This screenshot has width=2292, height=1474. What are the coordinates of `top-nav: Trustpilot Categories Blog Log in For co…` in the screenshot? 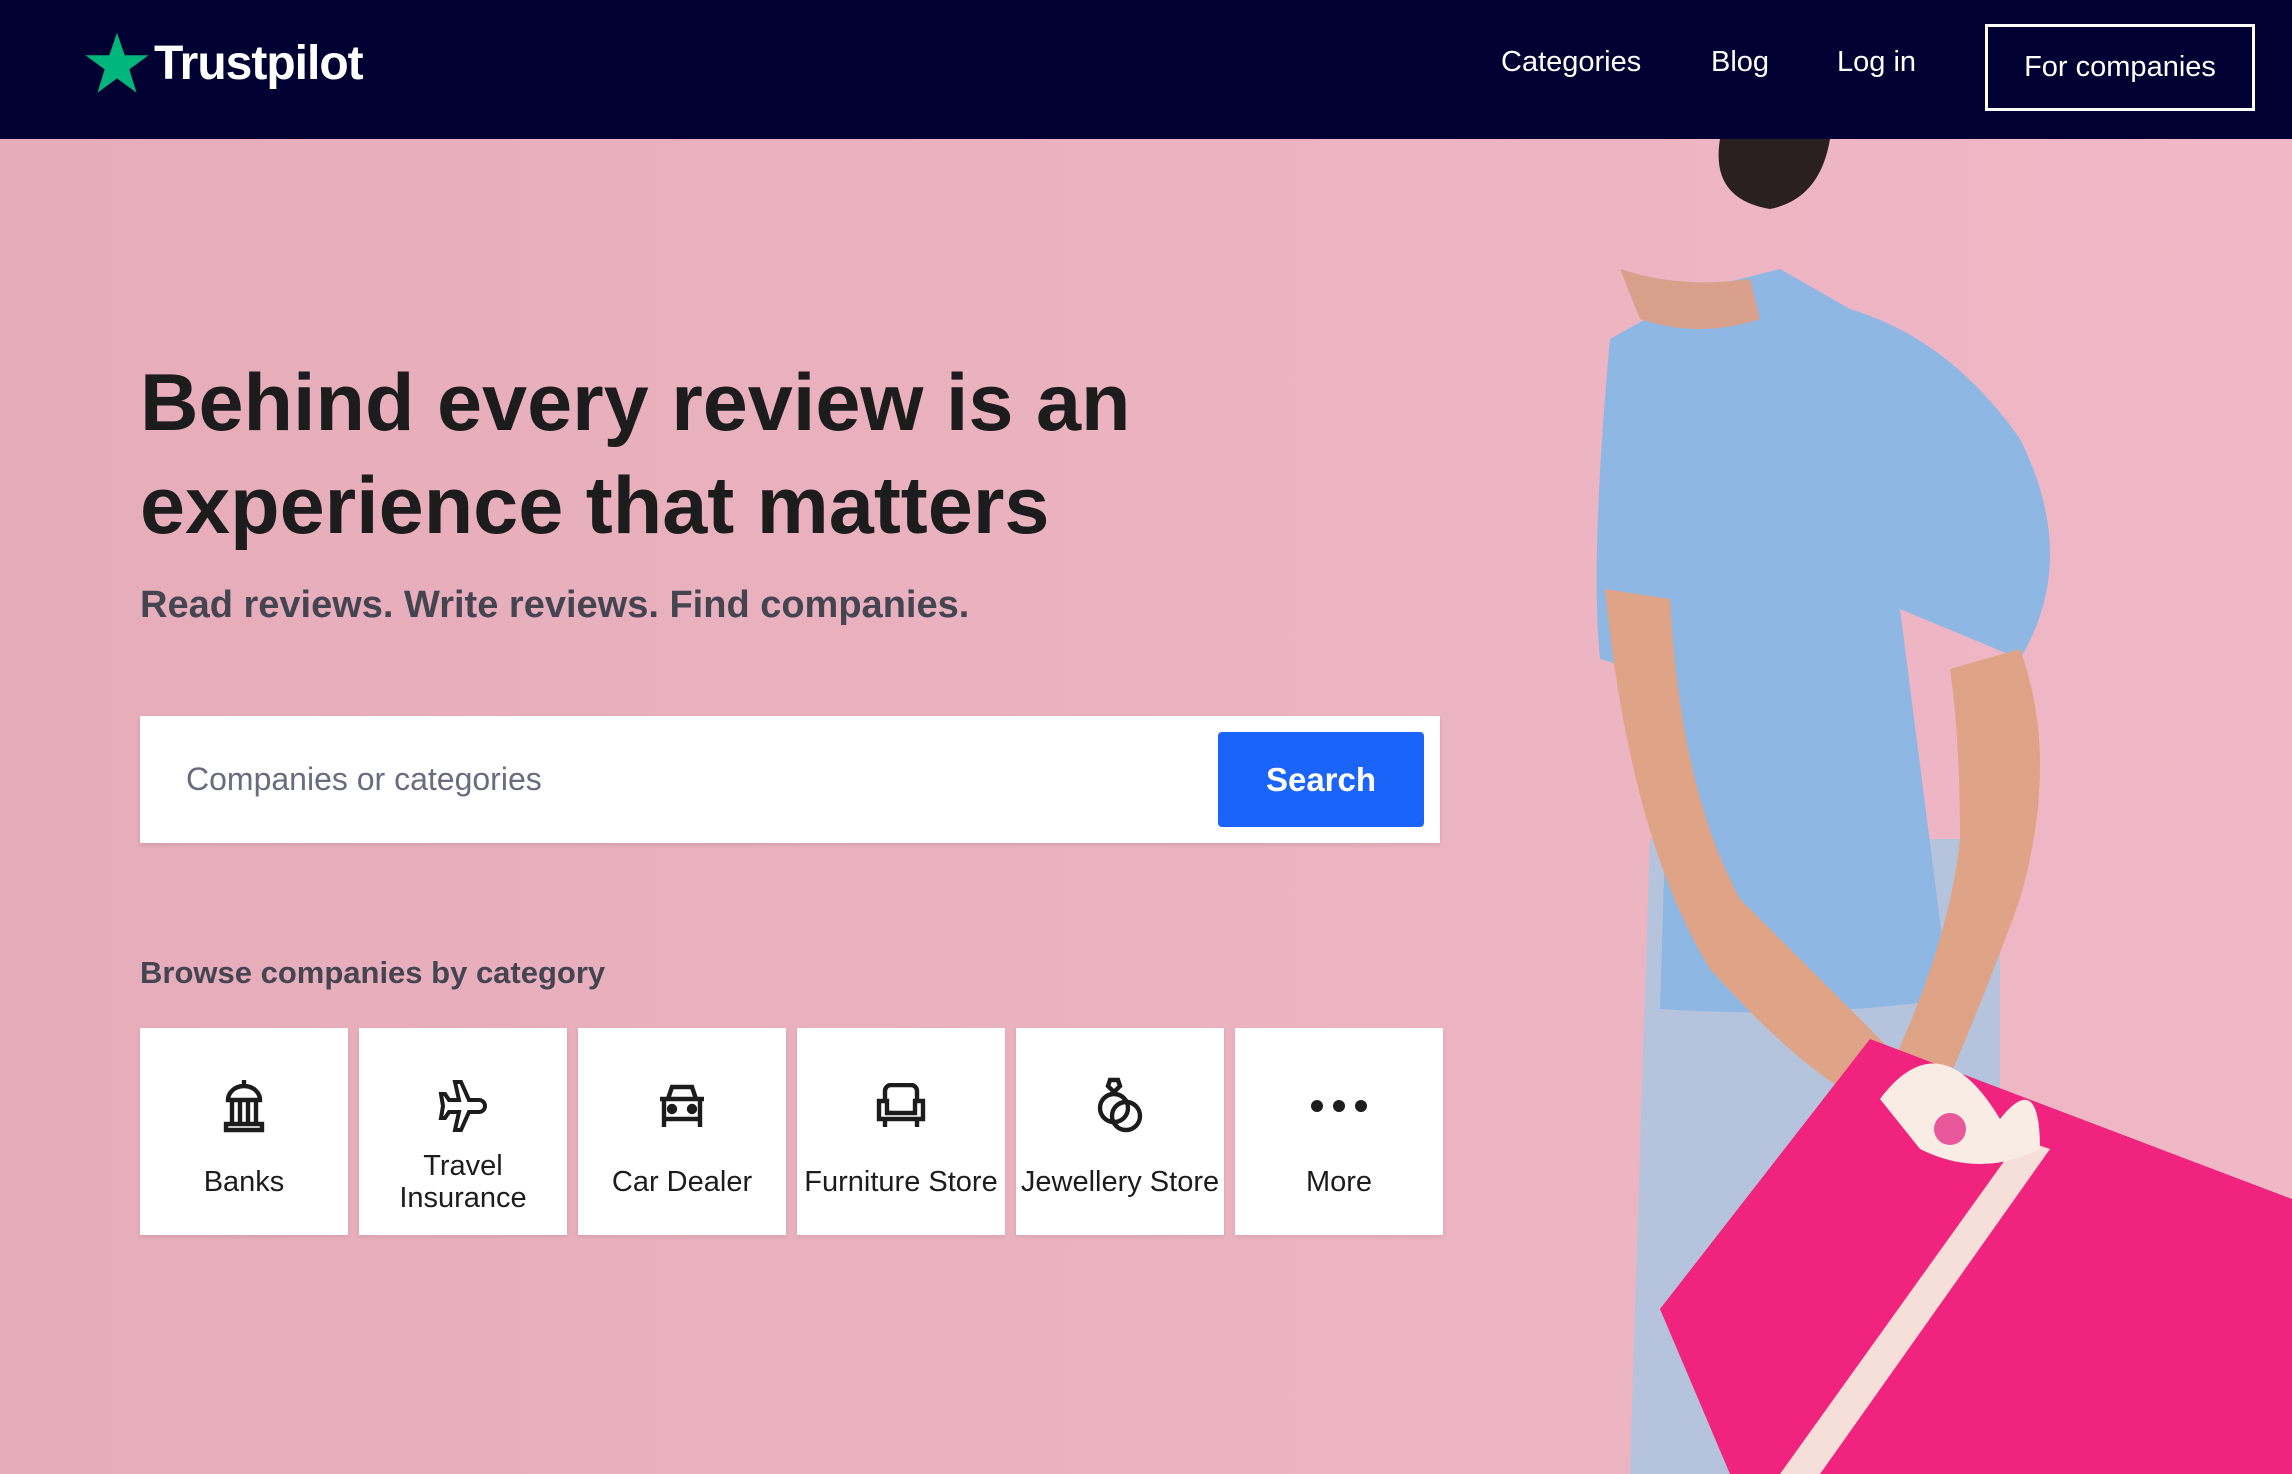 It's located at (1146, 69).